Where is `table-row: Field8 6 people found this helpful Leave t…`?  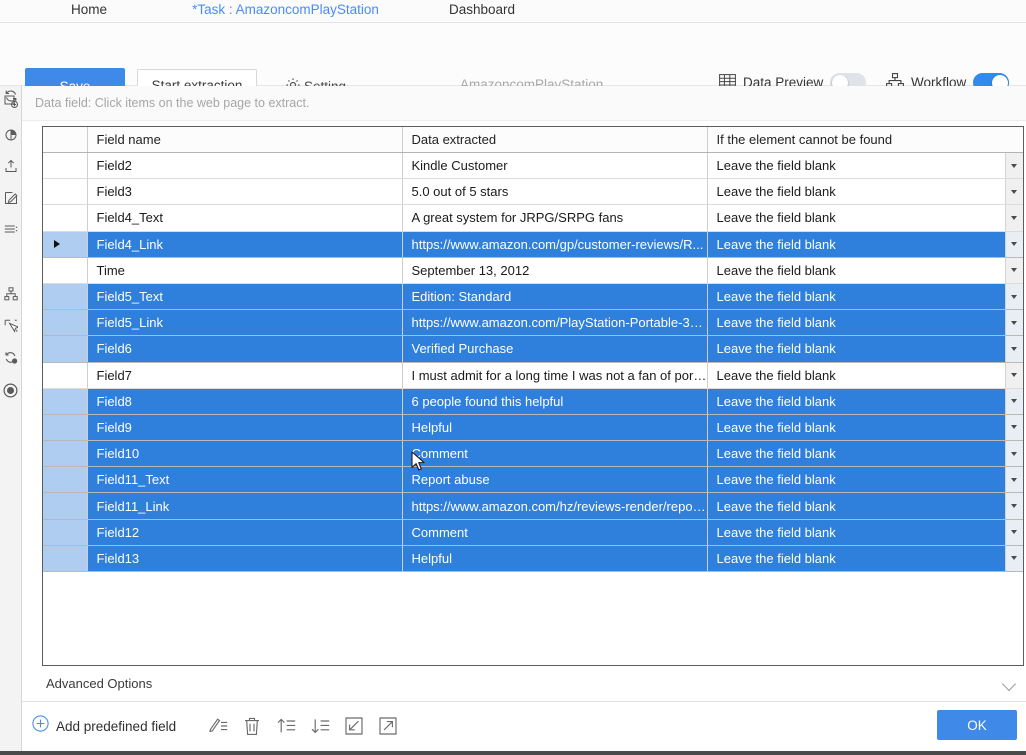 table-row: Field8 6 people found this helpful Leave t… is located at coordinates (533, 401).